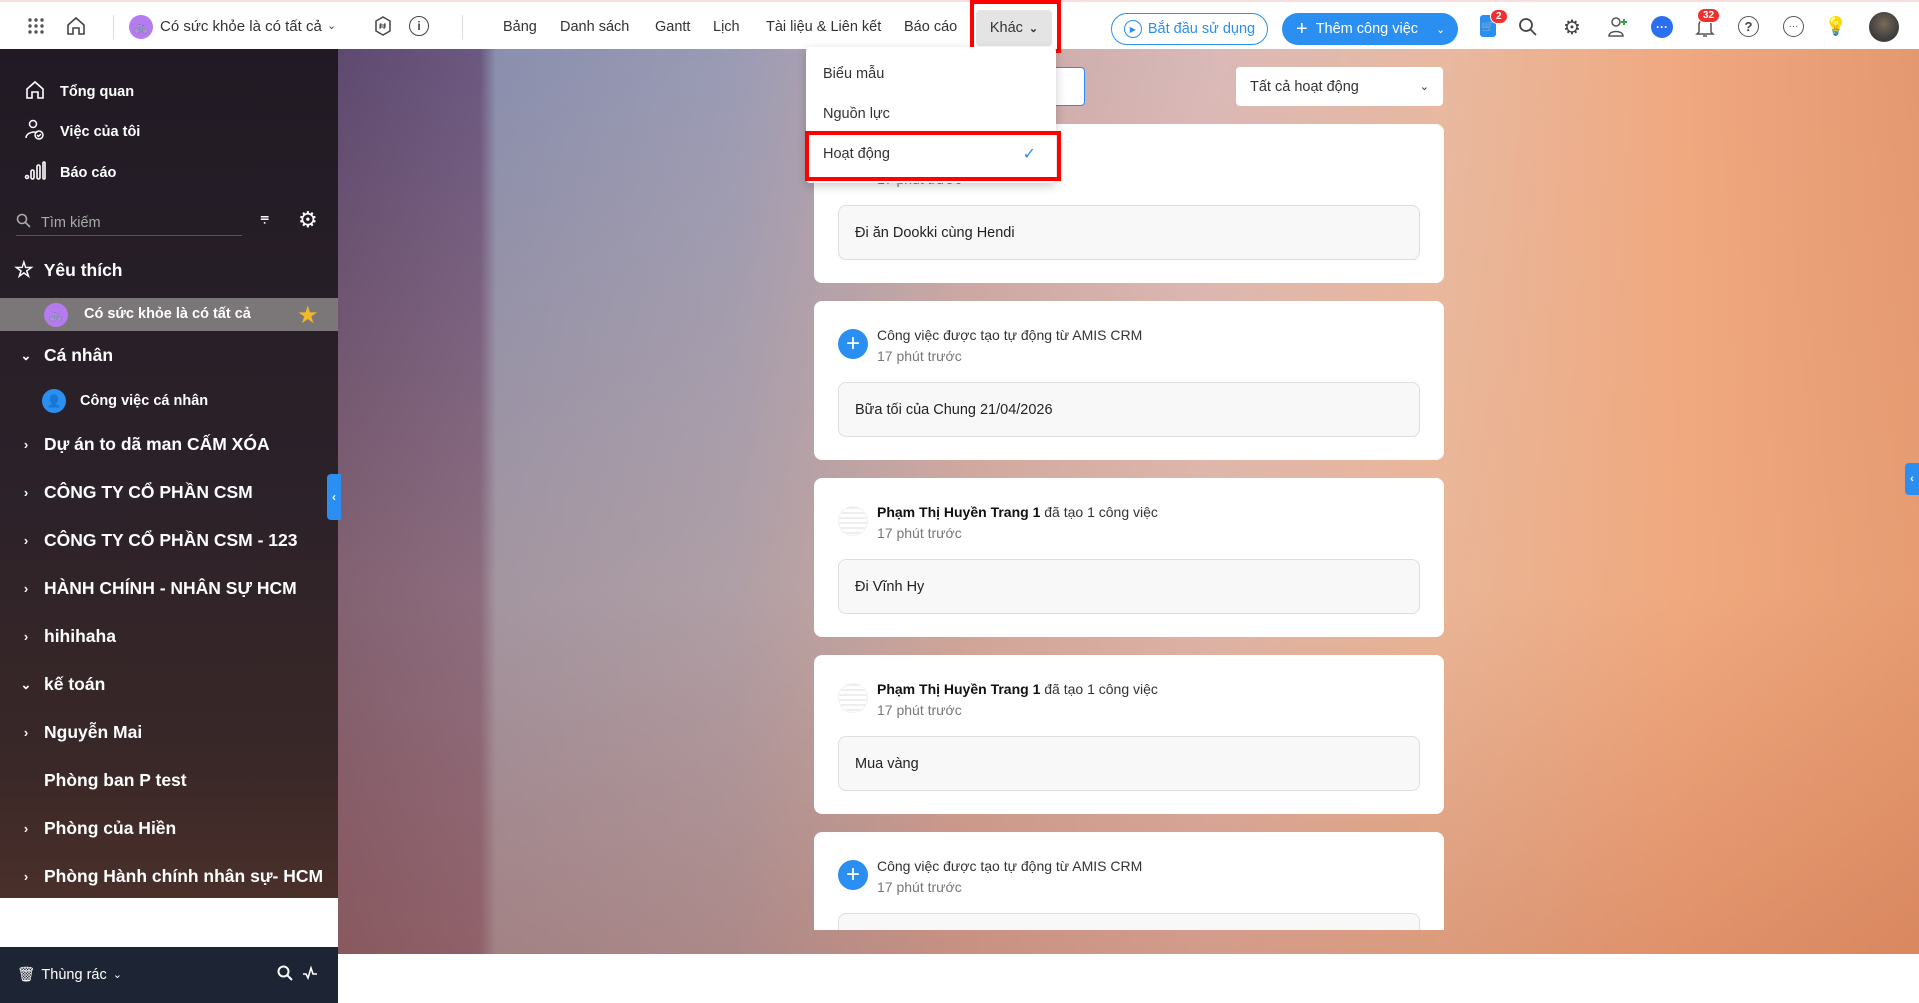 The width and height of the screenshot is (1919, 1003). I want to click on tab-bang: Bảng, so click(520, 27).